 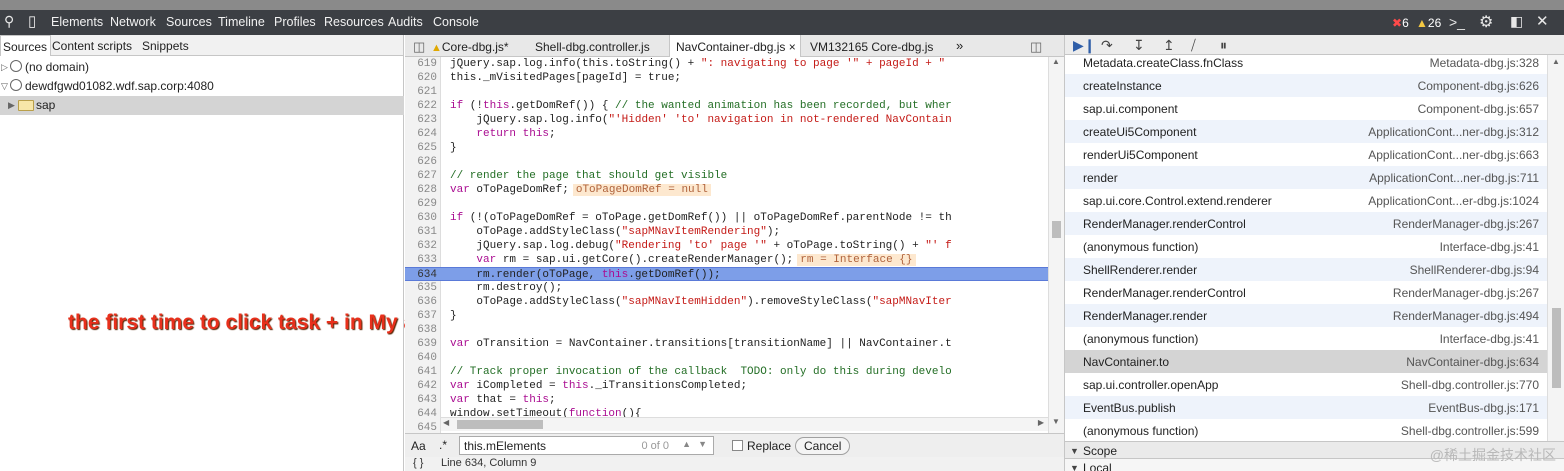 What do you see at coordinates (1169, 45) in the screenshot?
I see `step-out-icon: ↥` at bounding box center [1169, 45].